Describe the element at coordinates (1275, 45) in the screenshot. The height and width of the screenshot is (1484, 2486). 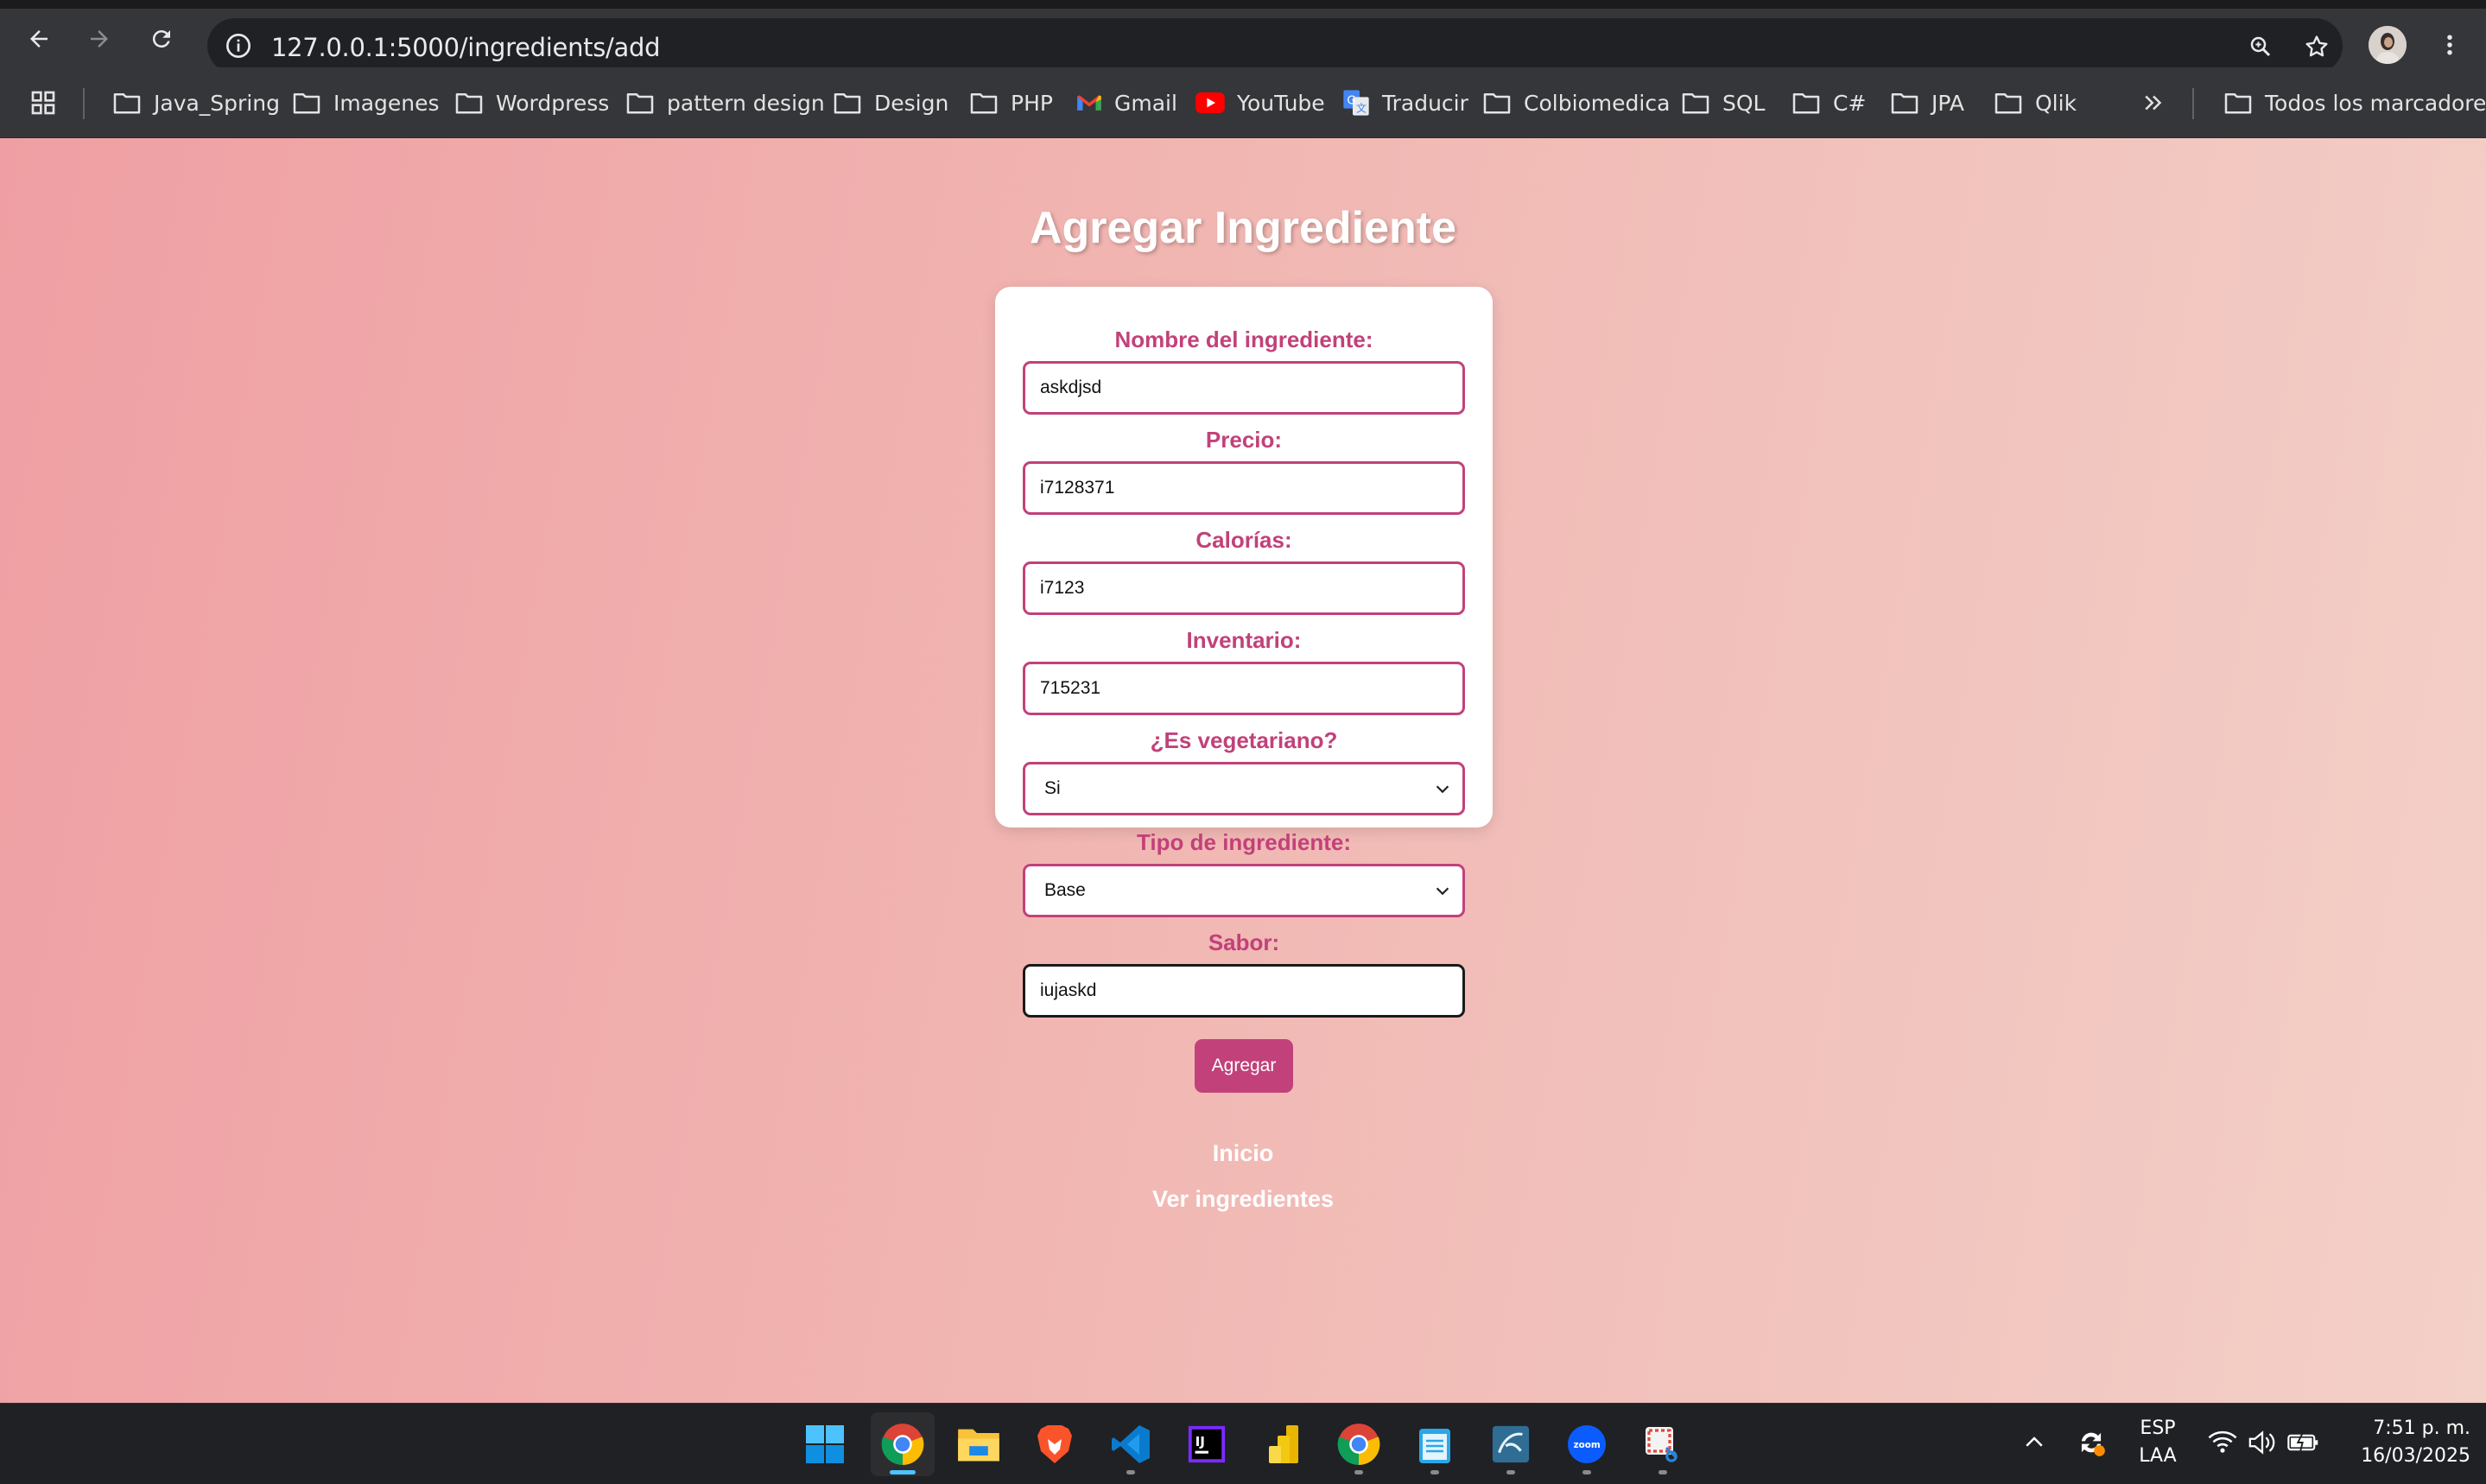
I see `address-bar: 127.0.0.1:5000/ingredients/add` at that location.